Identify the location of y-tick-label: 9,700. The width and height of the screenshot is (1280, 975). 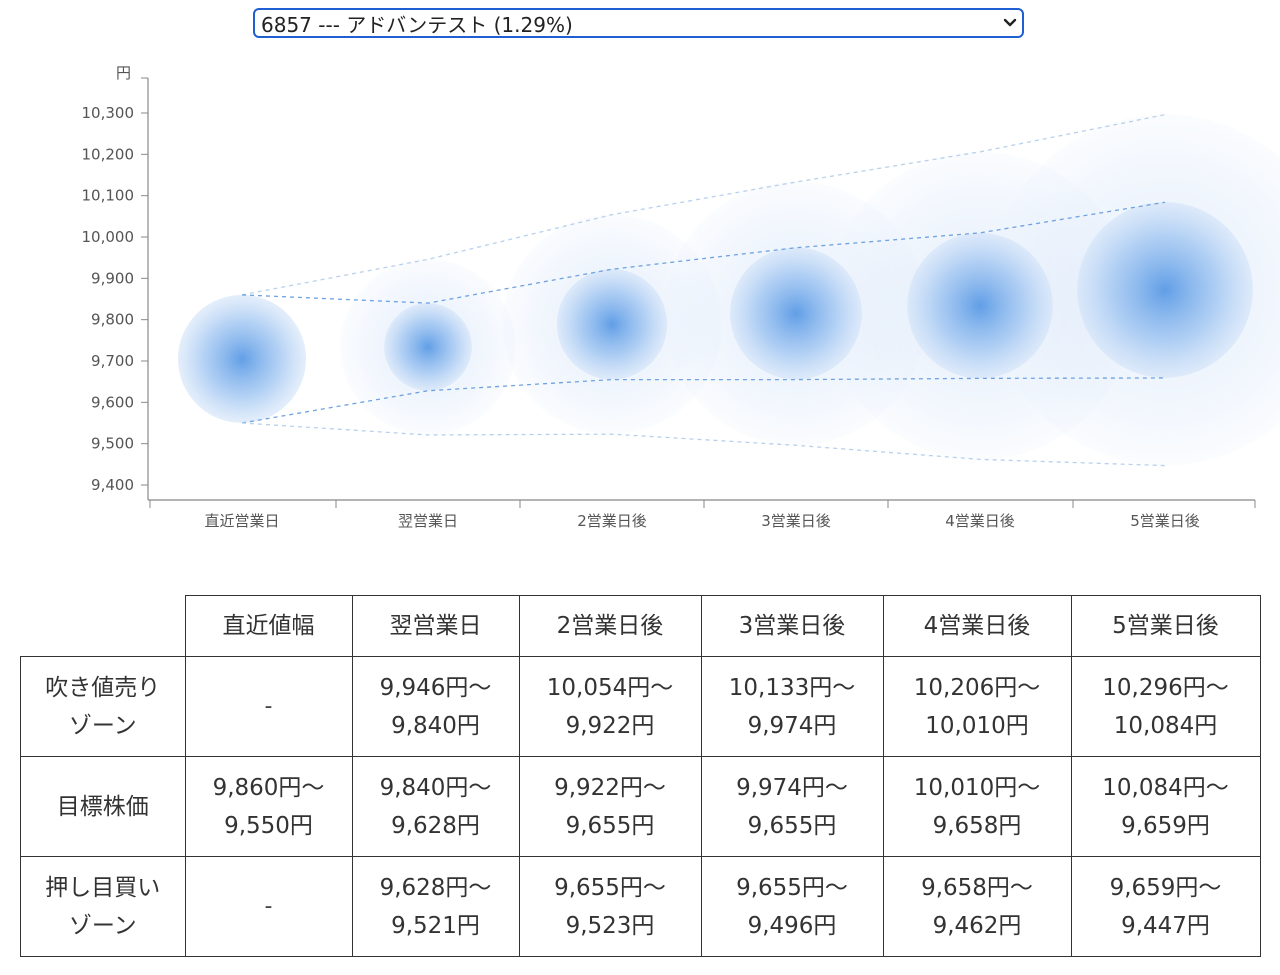
(112, 361).